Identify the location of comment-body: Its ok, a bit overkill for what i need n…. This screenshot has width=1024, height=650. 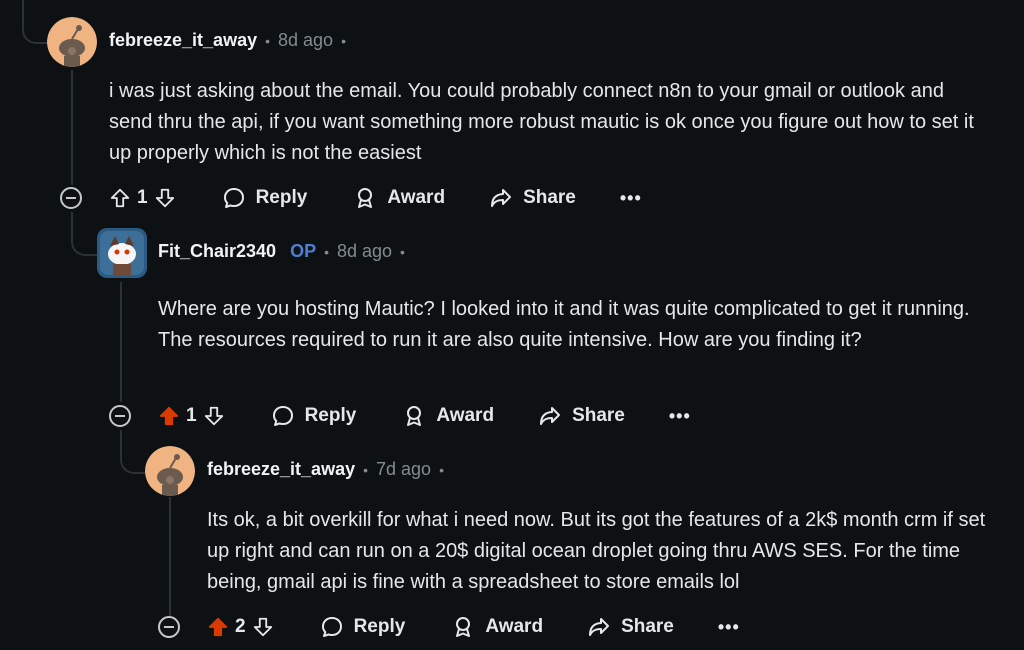
(596, 551).